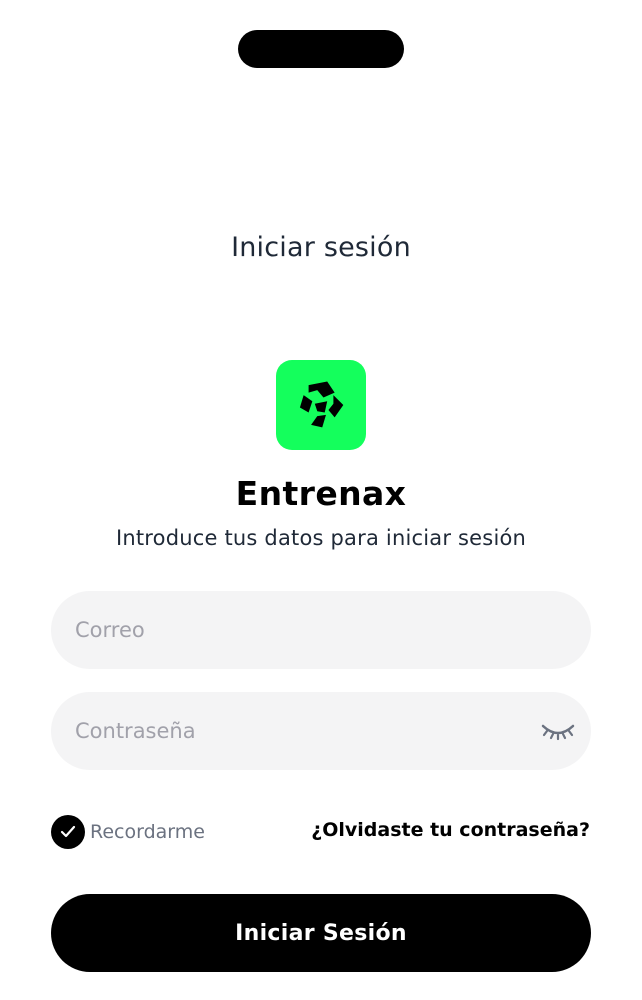 The height and width of the screenshot is (1000, 642). I want to click on page-title: Iniciar sesión, so click(321, 247).